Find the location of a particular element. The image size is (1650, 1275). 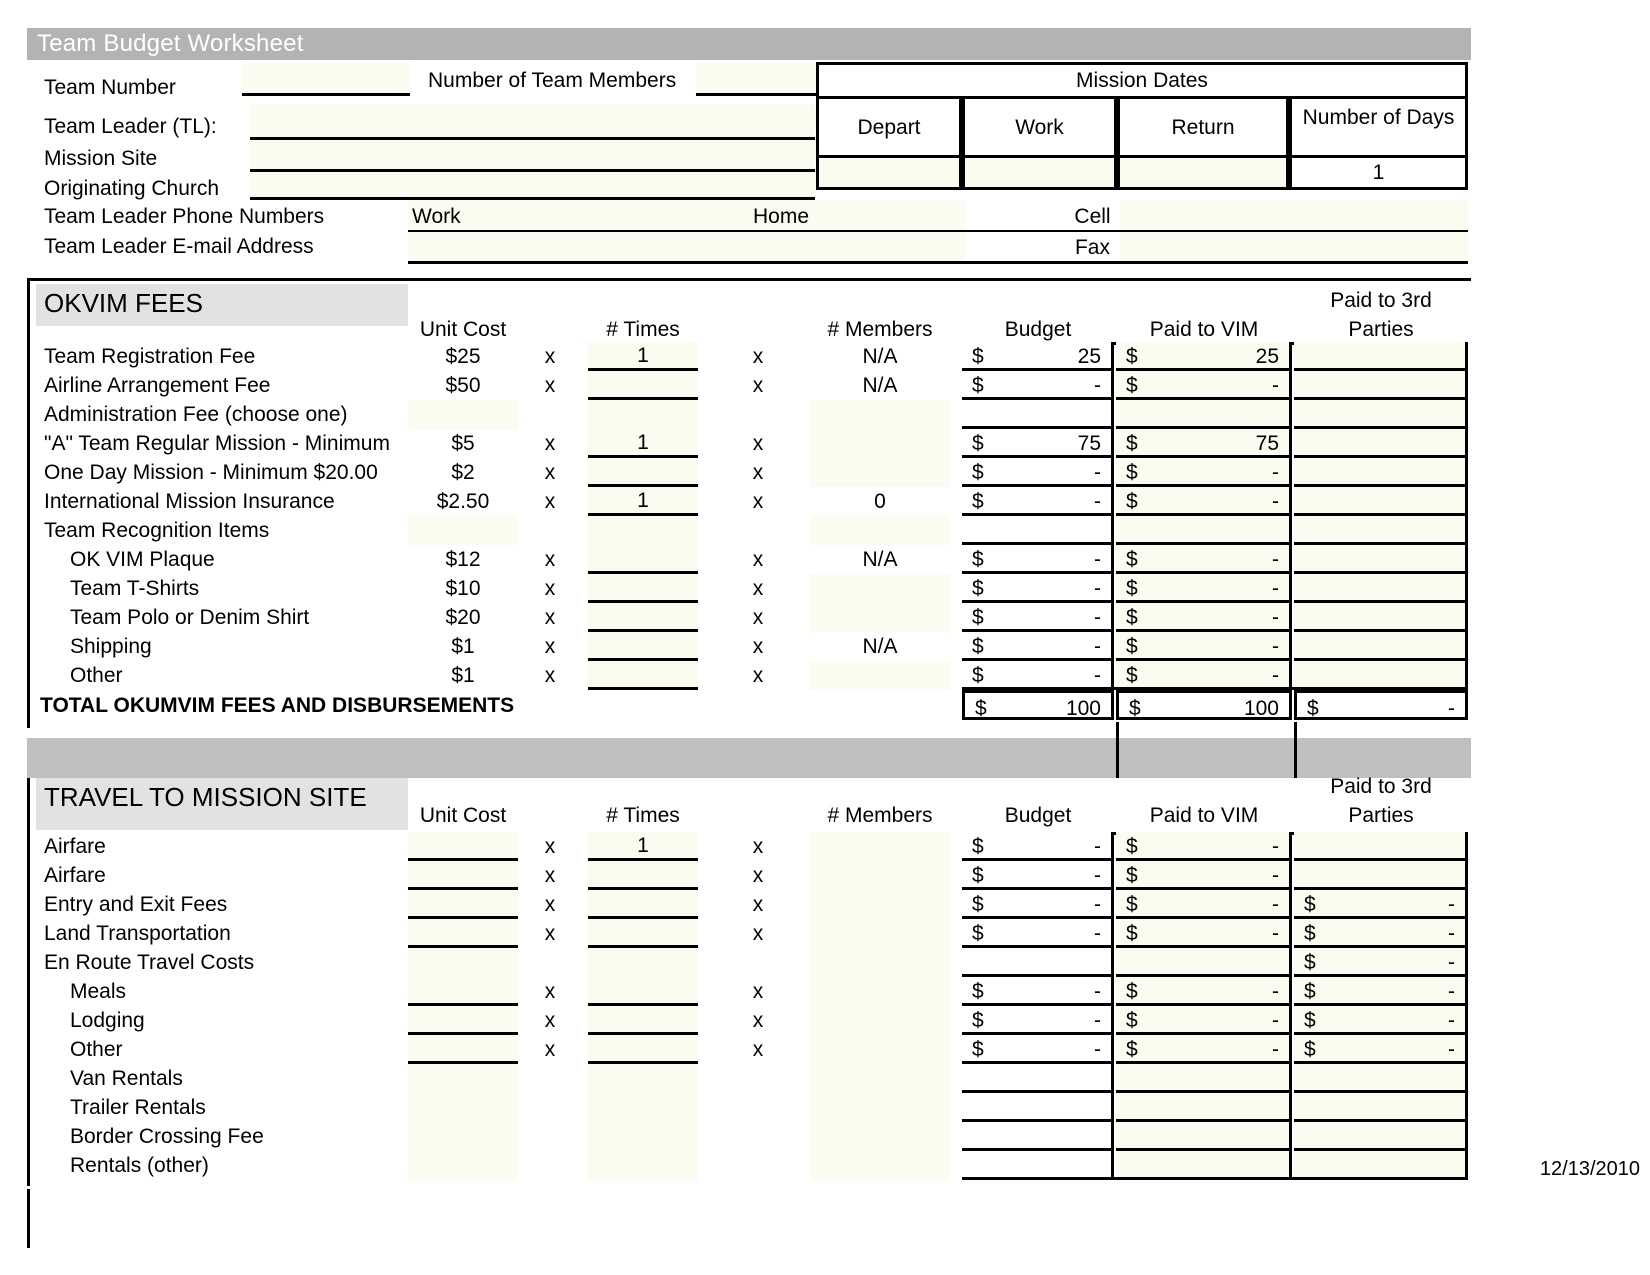

budget-value: 75 is located at coordinates (1052, 442).